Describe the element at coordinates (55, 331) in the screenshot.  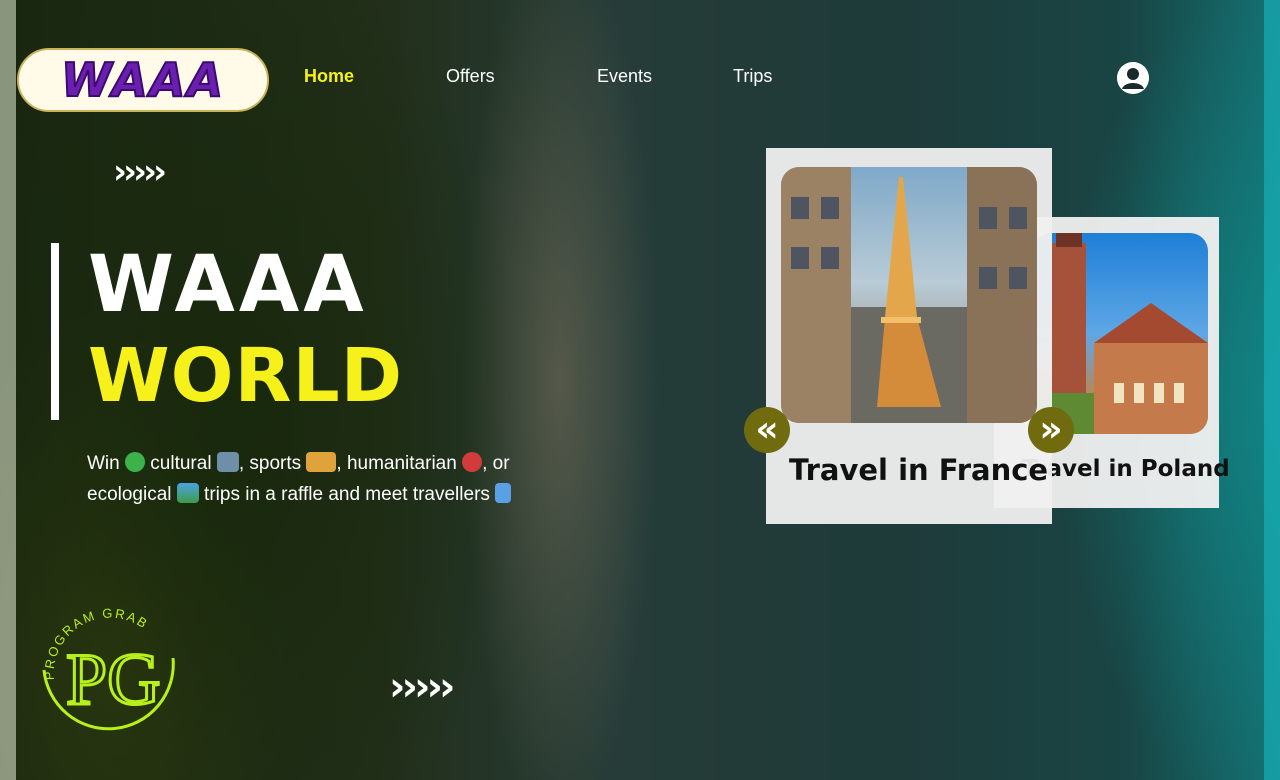
I see `hero-accent-bar` at that location.